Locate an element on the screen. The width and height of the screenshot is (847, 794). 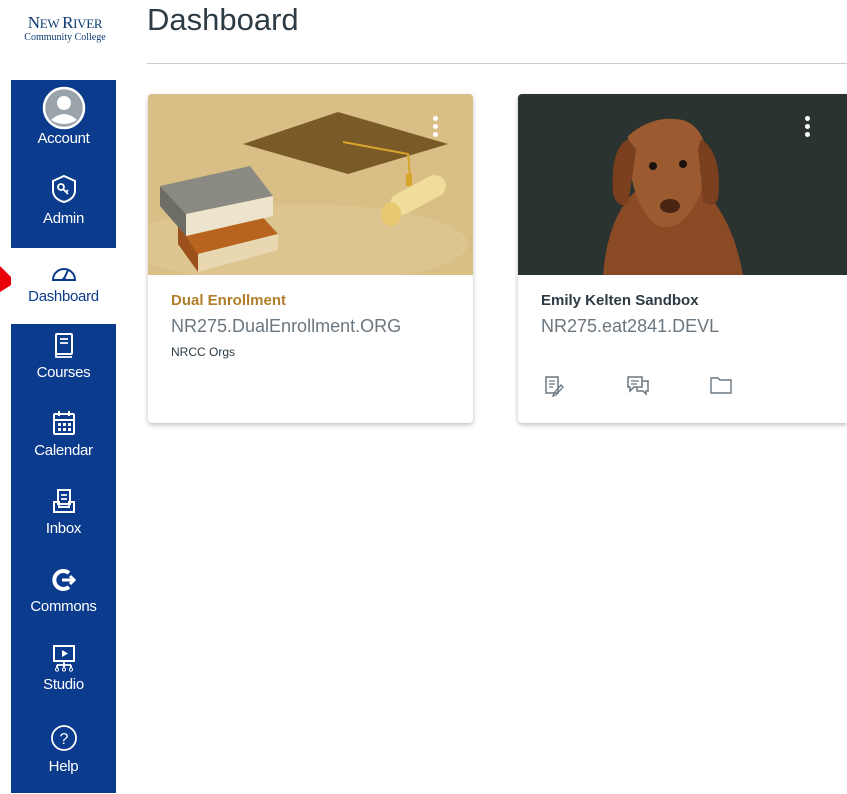
logo-subtitle: Community College is located at coordinates (65, 37).